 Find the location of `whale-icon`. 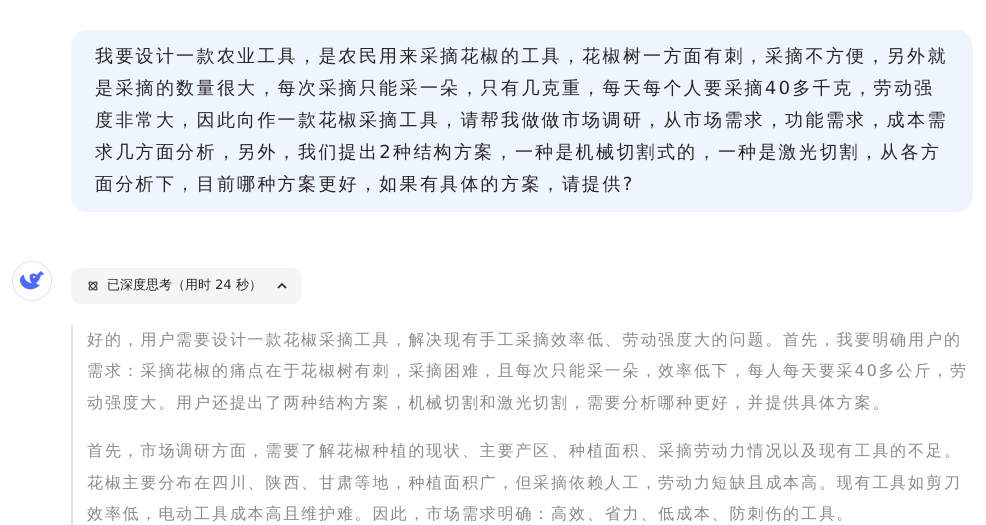

whale-icon is located at coordinates (32, 281).